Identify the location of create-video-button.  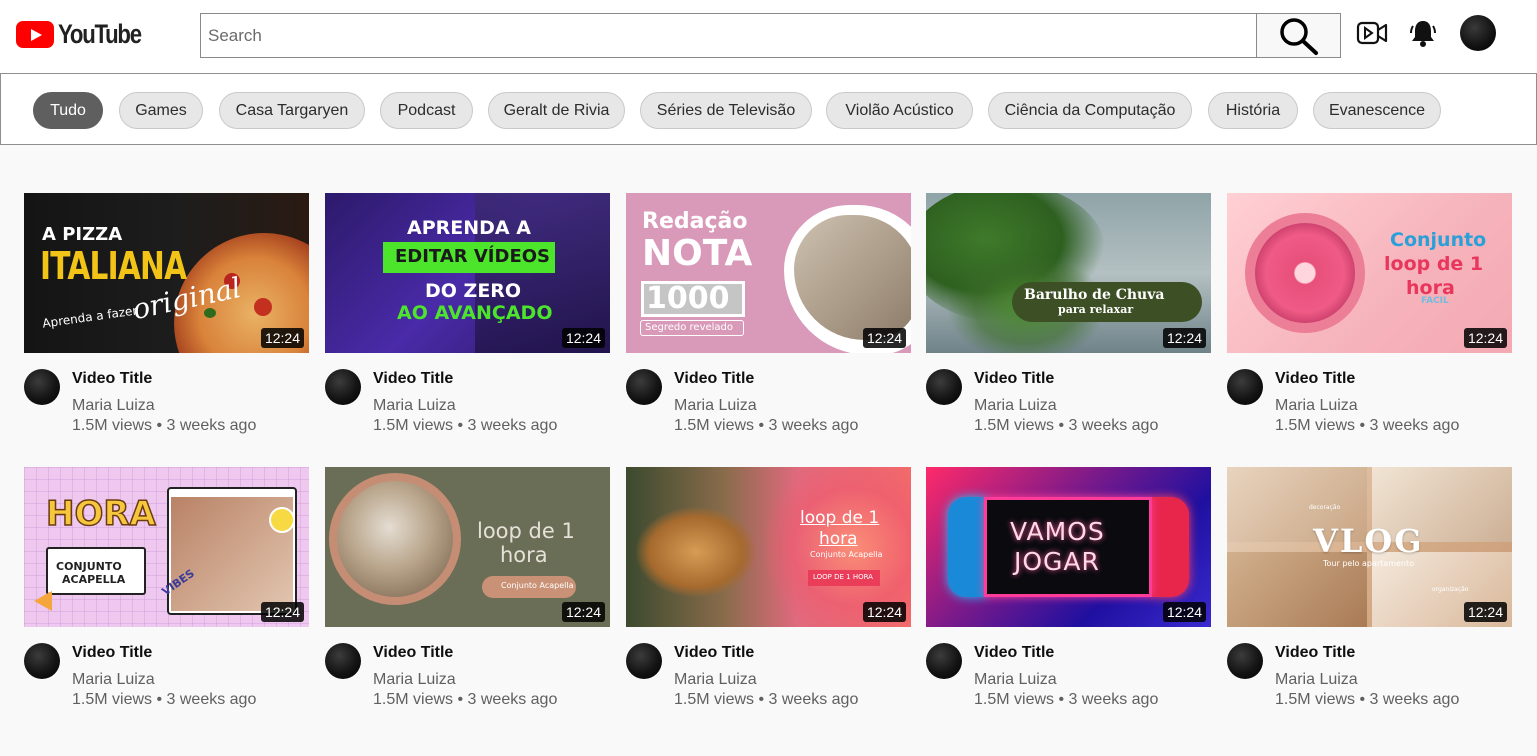
(1372, 33).